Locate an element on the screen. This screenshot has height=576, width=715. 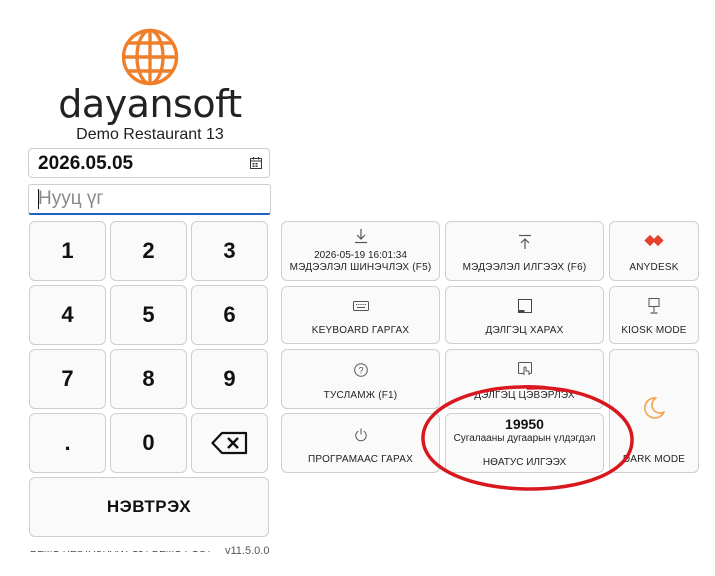
key-7: 7 is located at coordinates (67, 379).